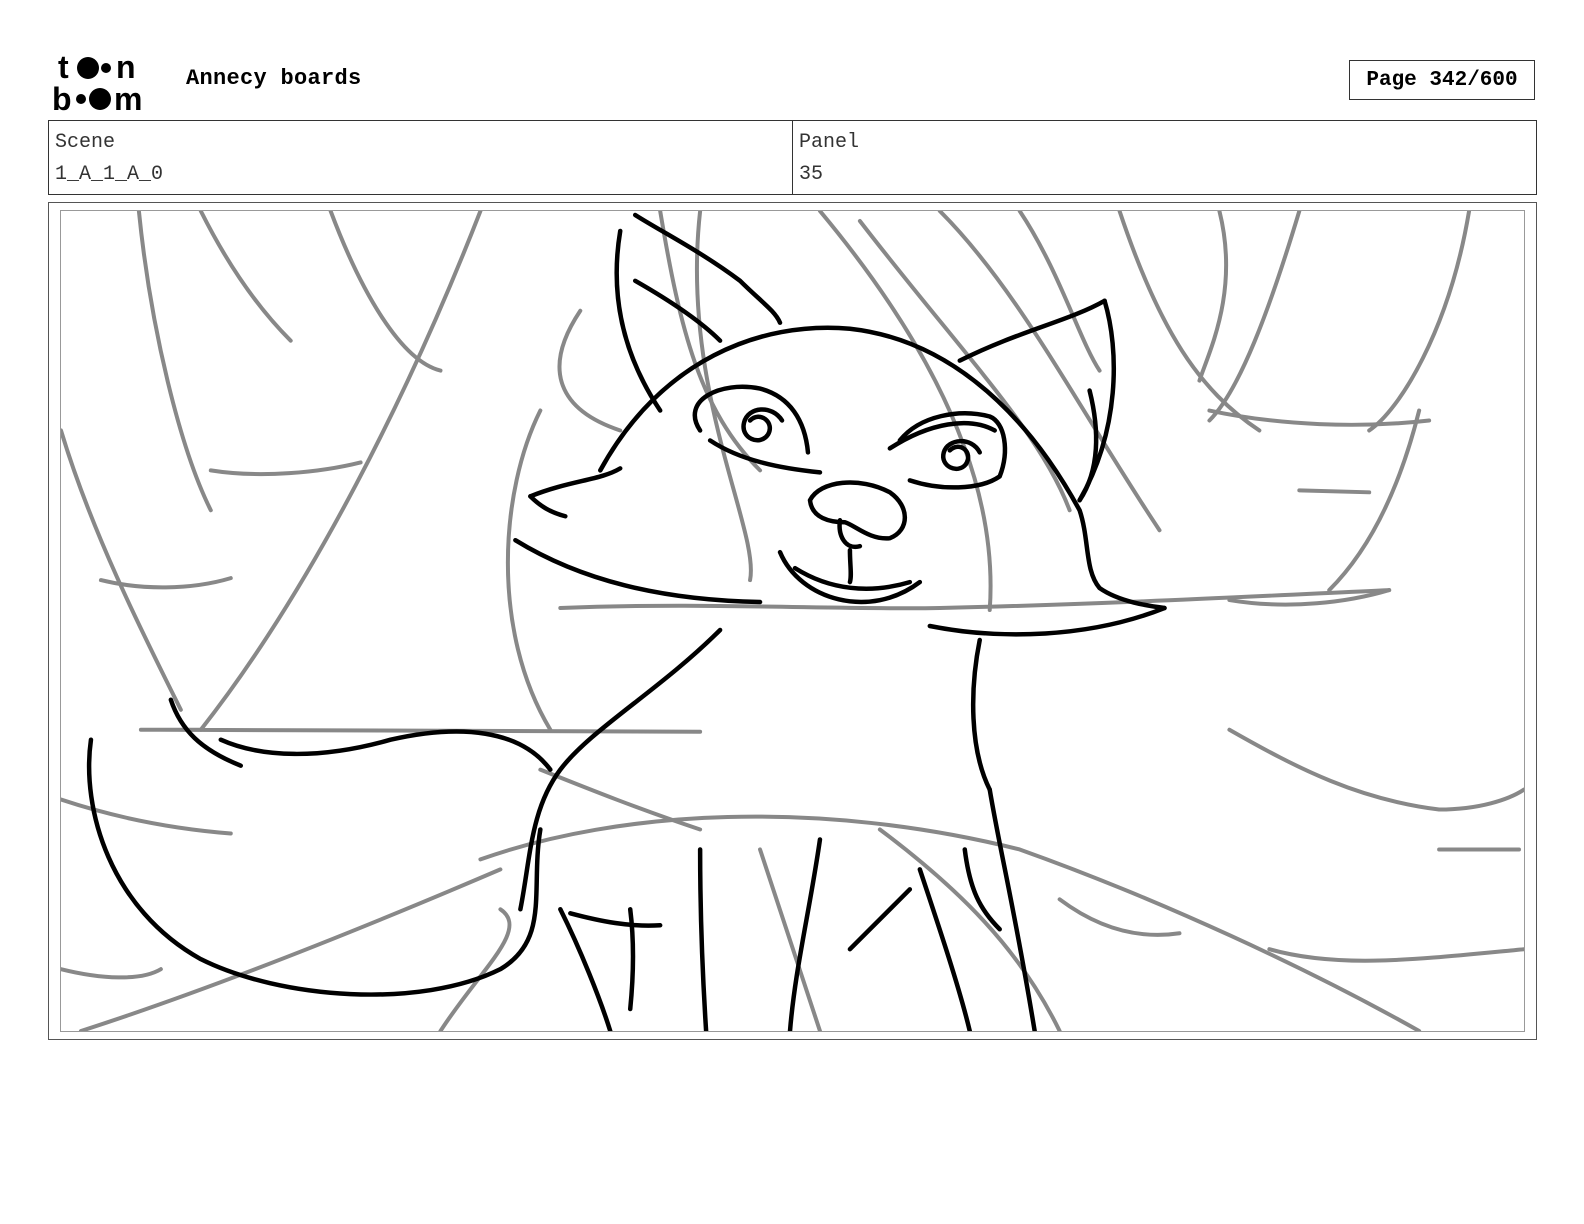 The width and height of the screenshot is (1584, 1224). What do you see at coordinates (109, 174) in the screenshot?
I see `scene-value: 1_A_1_A_0` at bounding box center [109, 174].